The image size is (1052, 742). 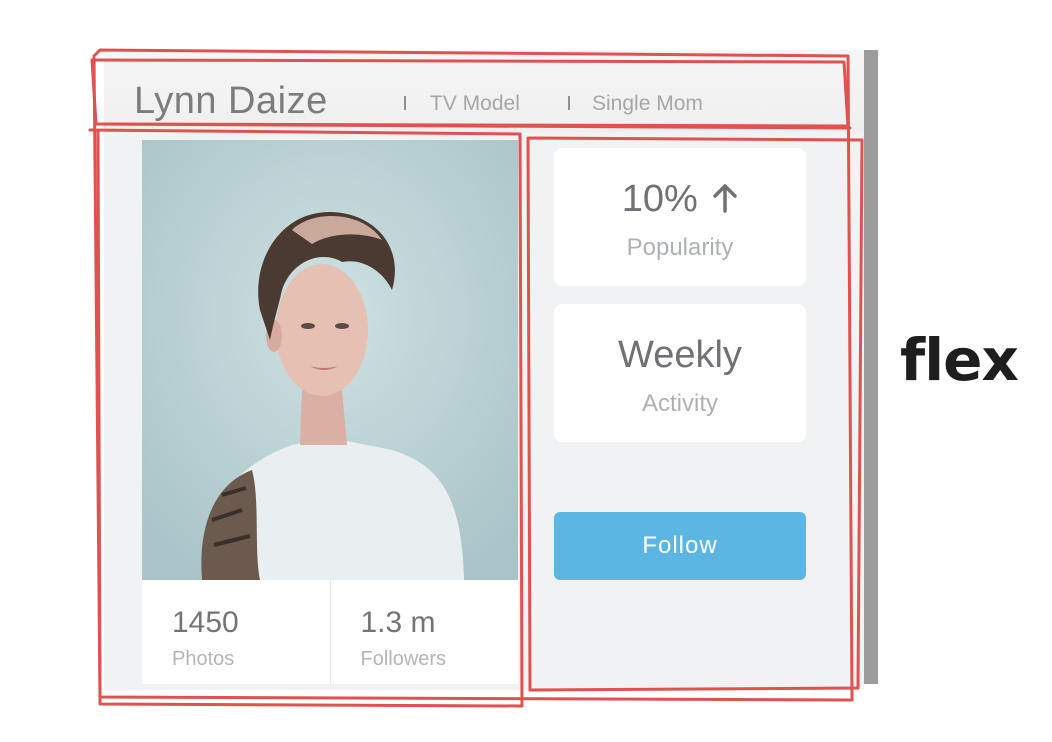 What do you see at coordinates (484, 91) in the screenshot?
I see `profile-header: Lynn Daize TV Model Single Mom` at bounding box center [484, 91].